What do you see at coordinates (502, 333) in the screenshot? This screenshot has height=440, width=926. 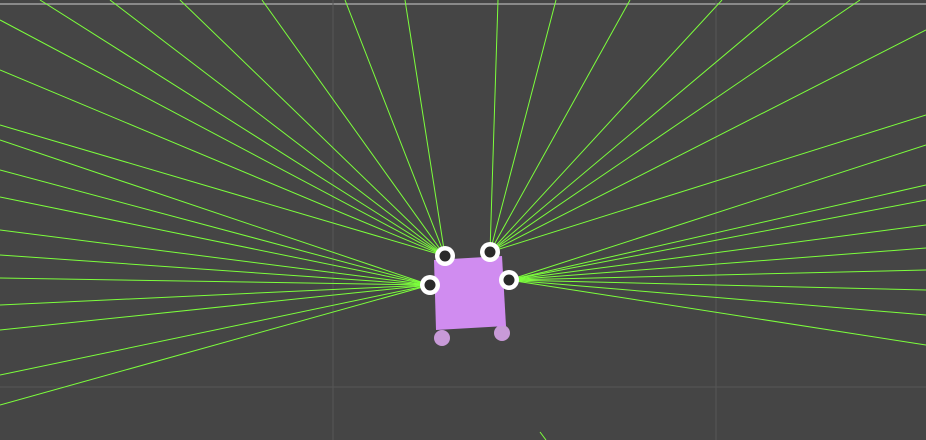 I see `wheel-rear-right` at bounding box center [502, 333].